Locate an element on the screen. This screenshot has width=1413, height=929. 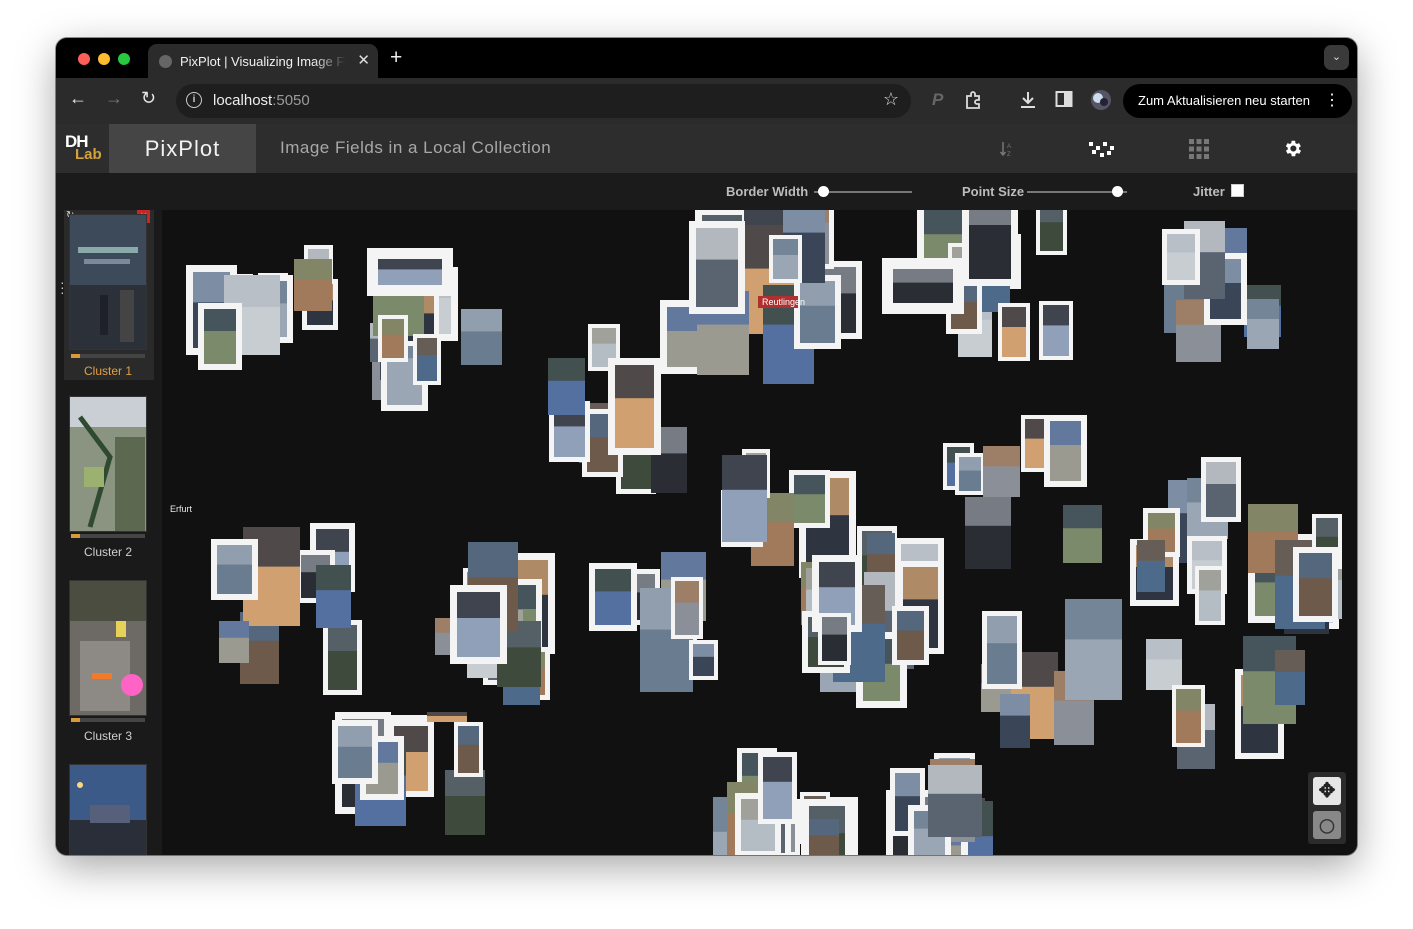
extension-p-icon: P is located at coordinates (937, 100).